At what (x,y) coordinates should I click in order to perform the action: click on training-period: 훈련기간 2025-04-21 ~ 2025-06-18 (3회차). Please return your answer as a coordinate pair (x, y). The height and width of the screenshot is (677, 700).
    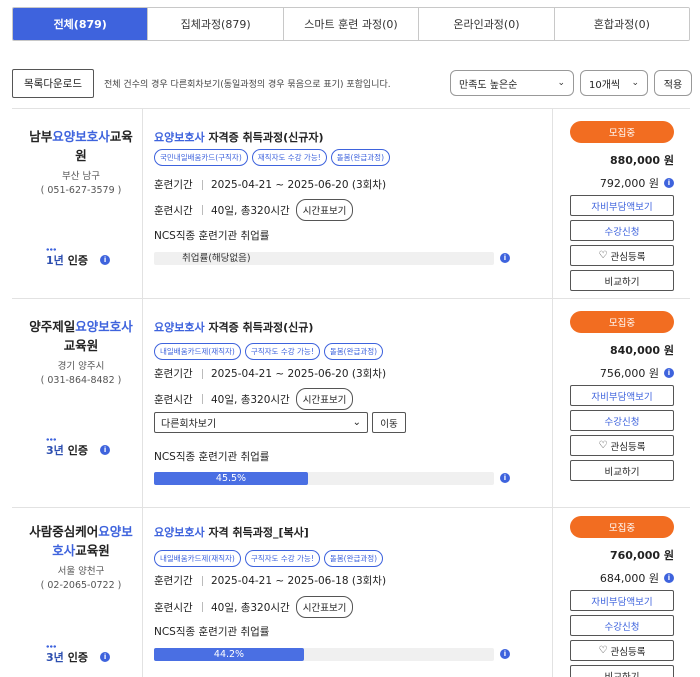
    Looking at the image, I should click on (270, 581).